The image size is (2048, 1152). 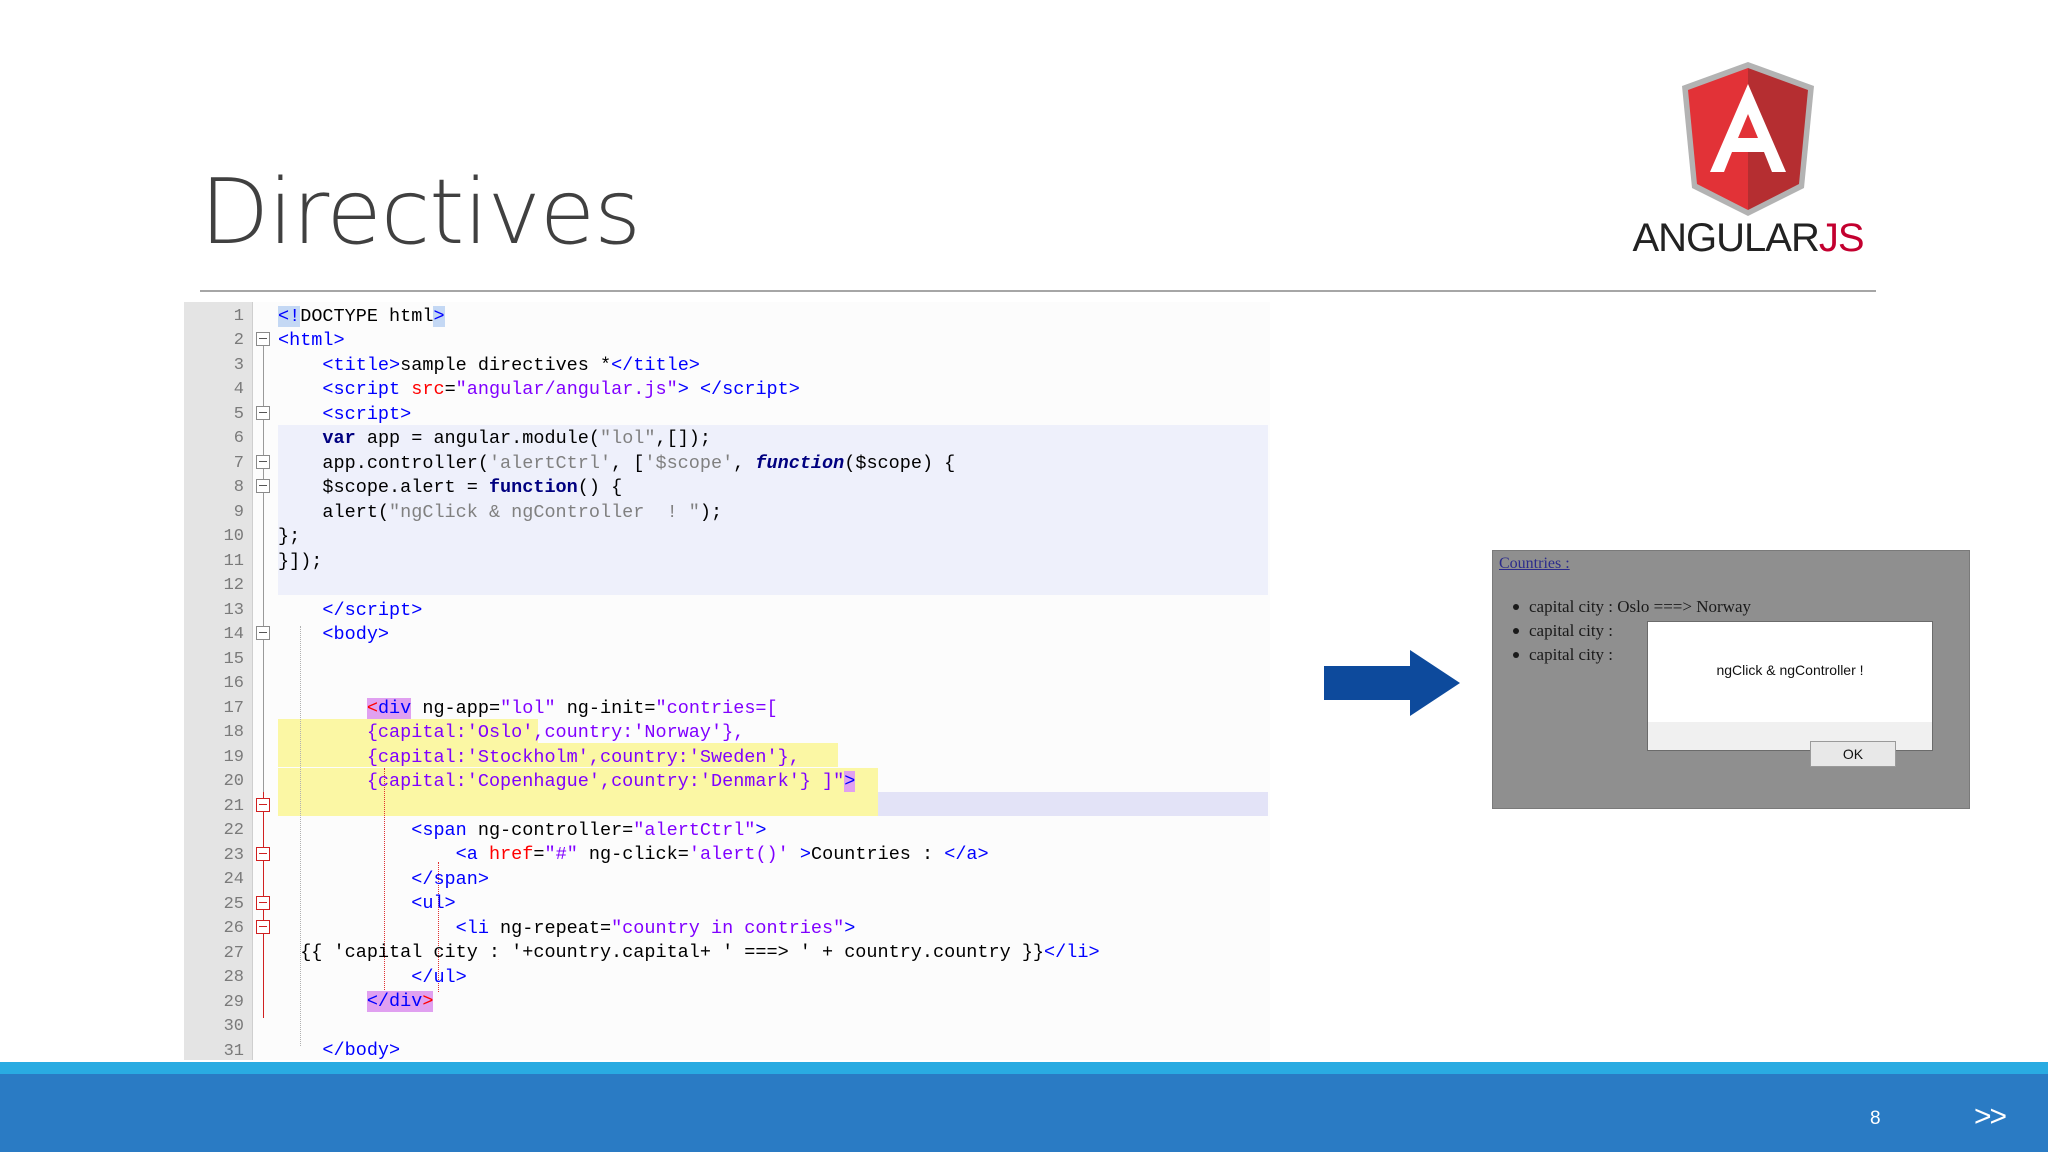 What do you see at coordinates (233, 536) in the screenshot?
I see `line-number: 10` at bounding box center [233, 536].